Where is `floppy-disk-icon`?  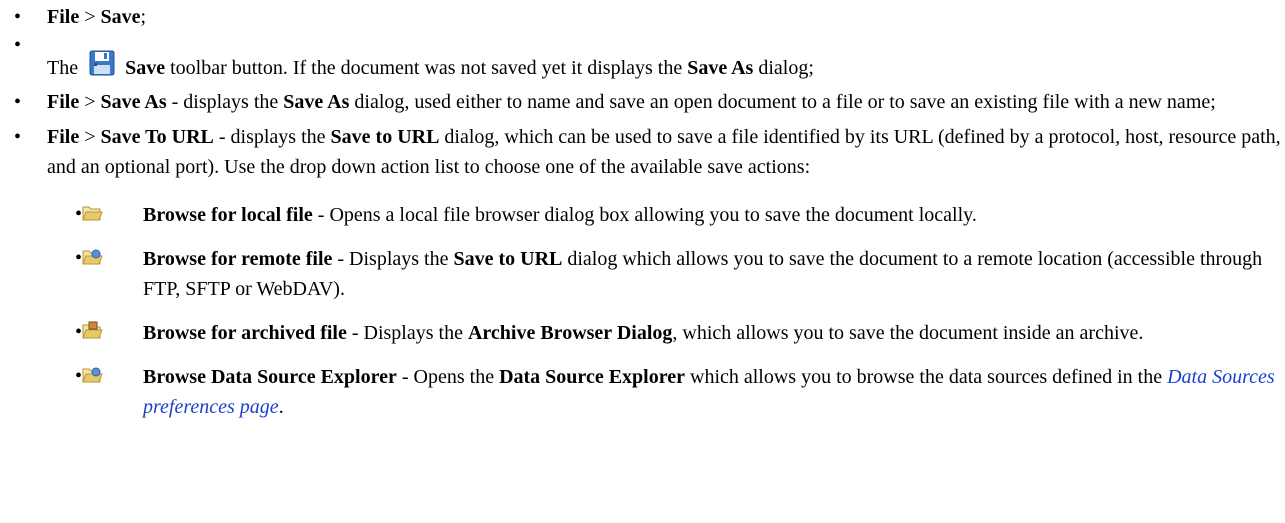
floppy-disk-icon is located at coordinates (102, 63).